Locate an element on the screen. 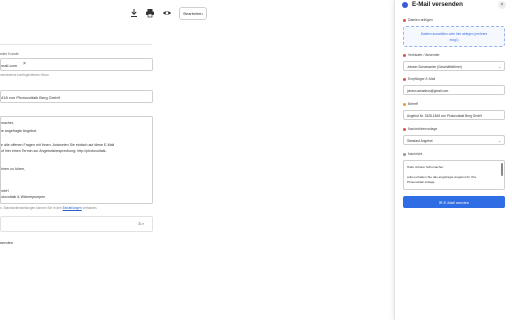 The image size is (512, 320). customer-hint: mindestens kontingentiertes Hinzu is located at coordinates (24, 75).